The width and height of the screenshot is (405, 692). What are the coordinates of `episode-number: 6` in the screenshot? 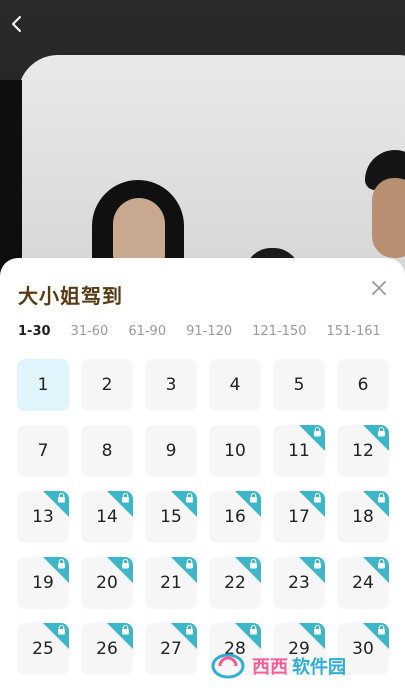 It's located at (363, 385).